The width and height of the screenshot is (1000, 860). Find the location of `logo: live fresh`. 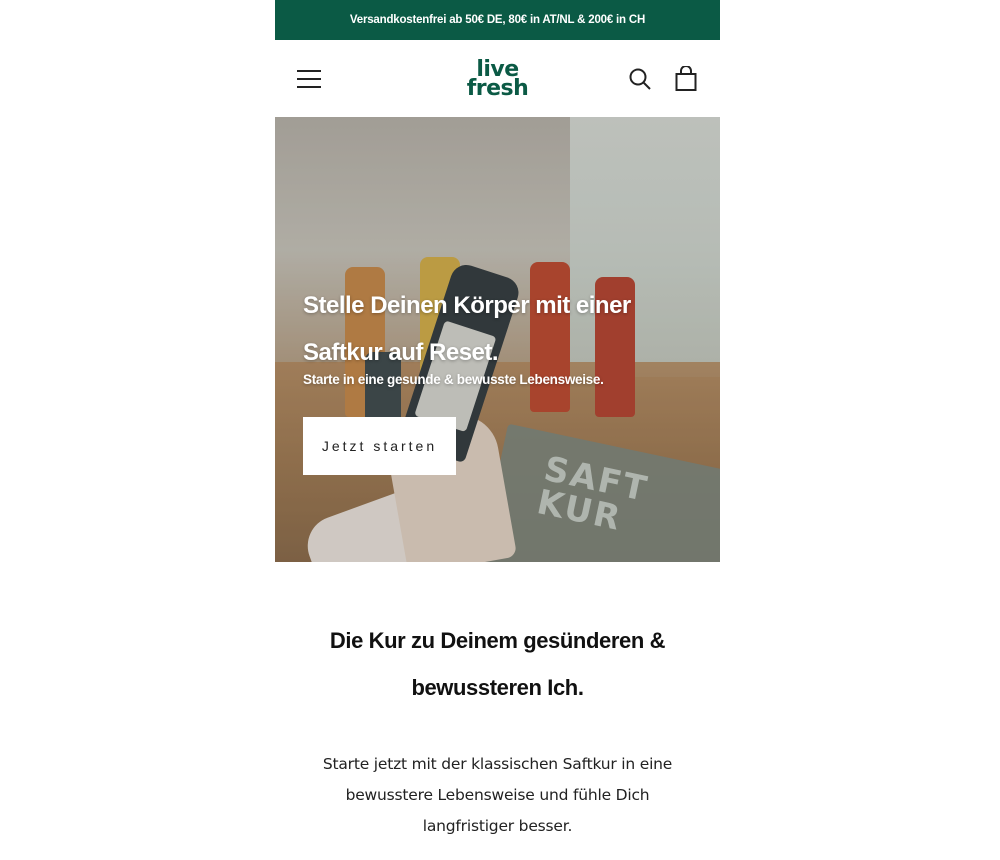

logo: live fresh is located at coordinates (497, 79).